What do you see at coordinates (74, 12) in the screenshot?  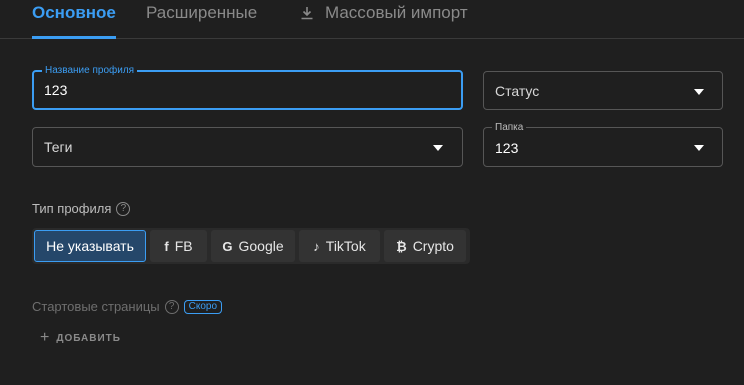 I see `tab-basic-label: Основное` at bounding box center [74, 12].